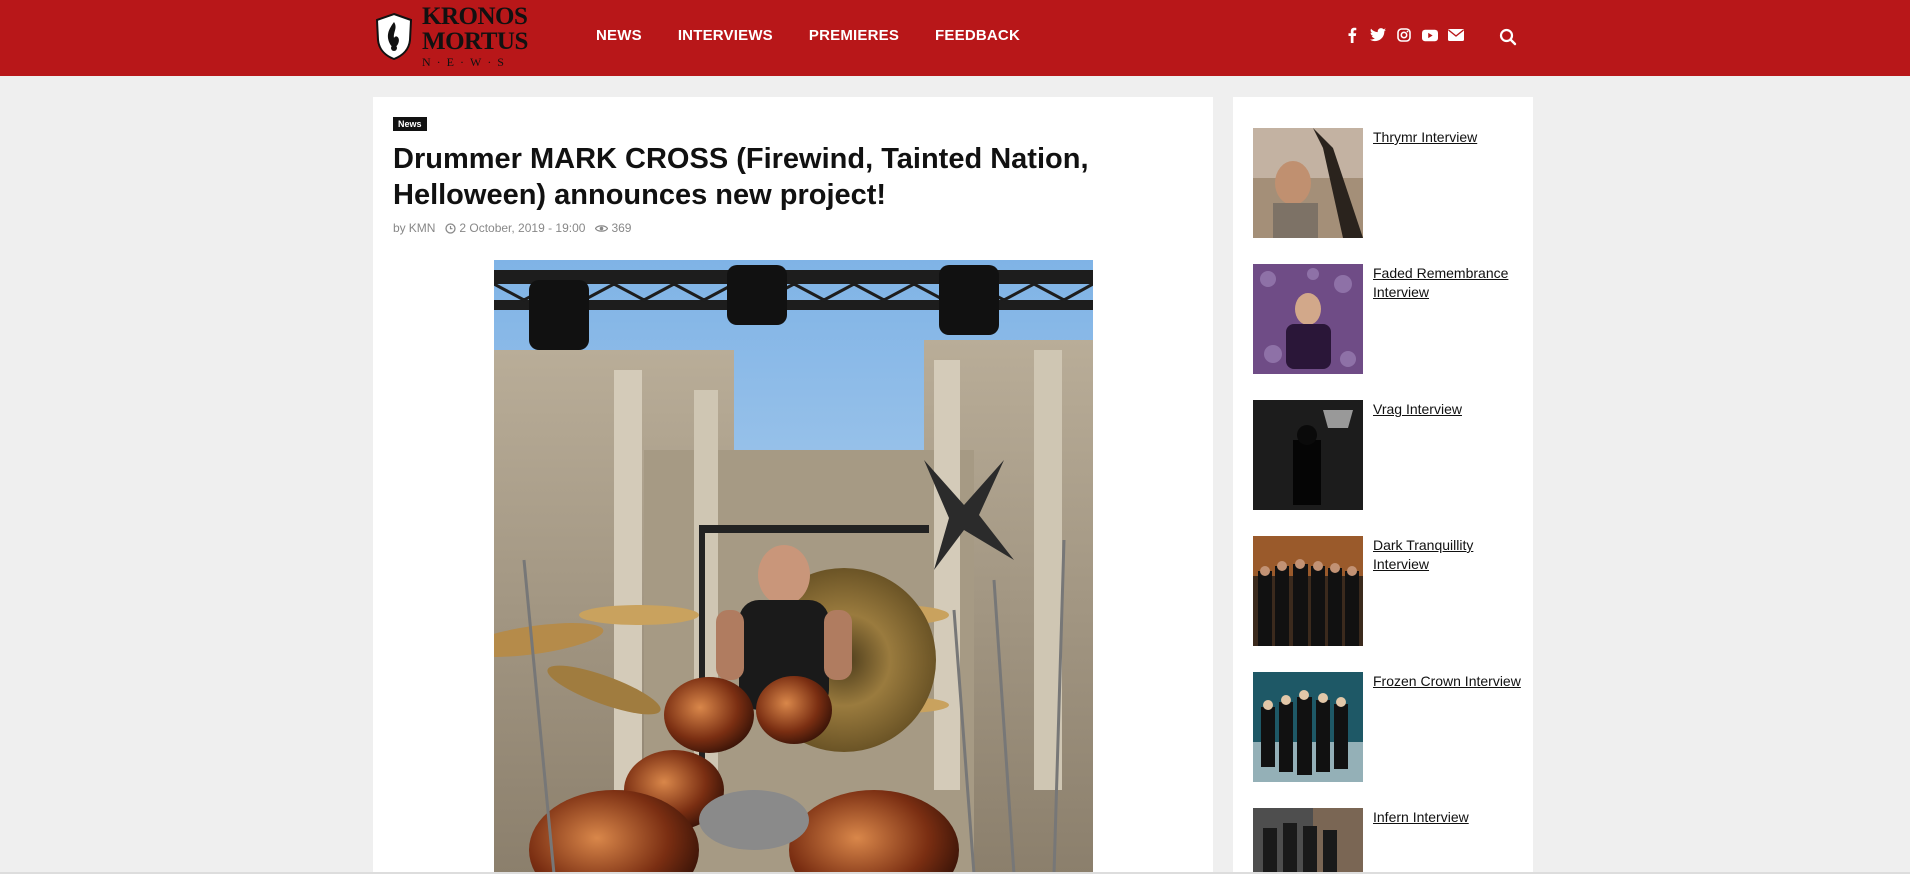  Describe the element at coordinates (621, 228) in the screenshot. I see `view-count: 369` at that location.